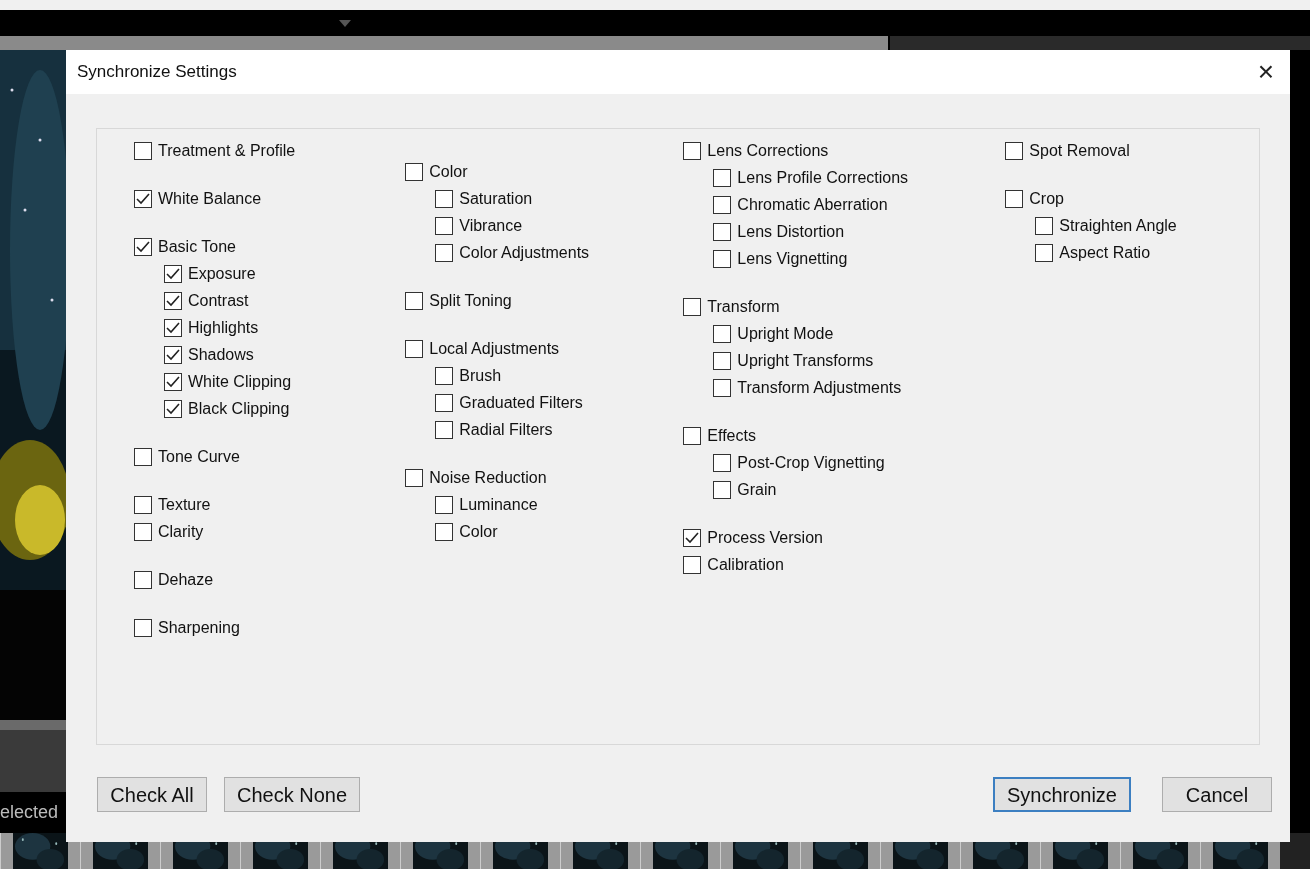 The width and height of the screenshot is (1310, 869). Describe the element at coordinates (152, 794) in the screenshot. I see `dialog-button: Check All` at that location.